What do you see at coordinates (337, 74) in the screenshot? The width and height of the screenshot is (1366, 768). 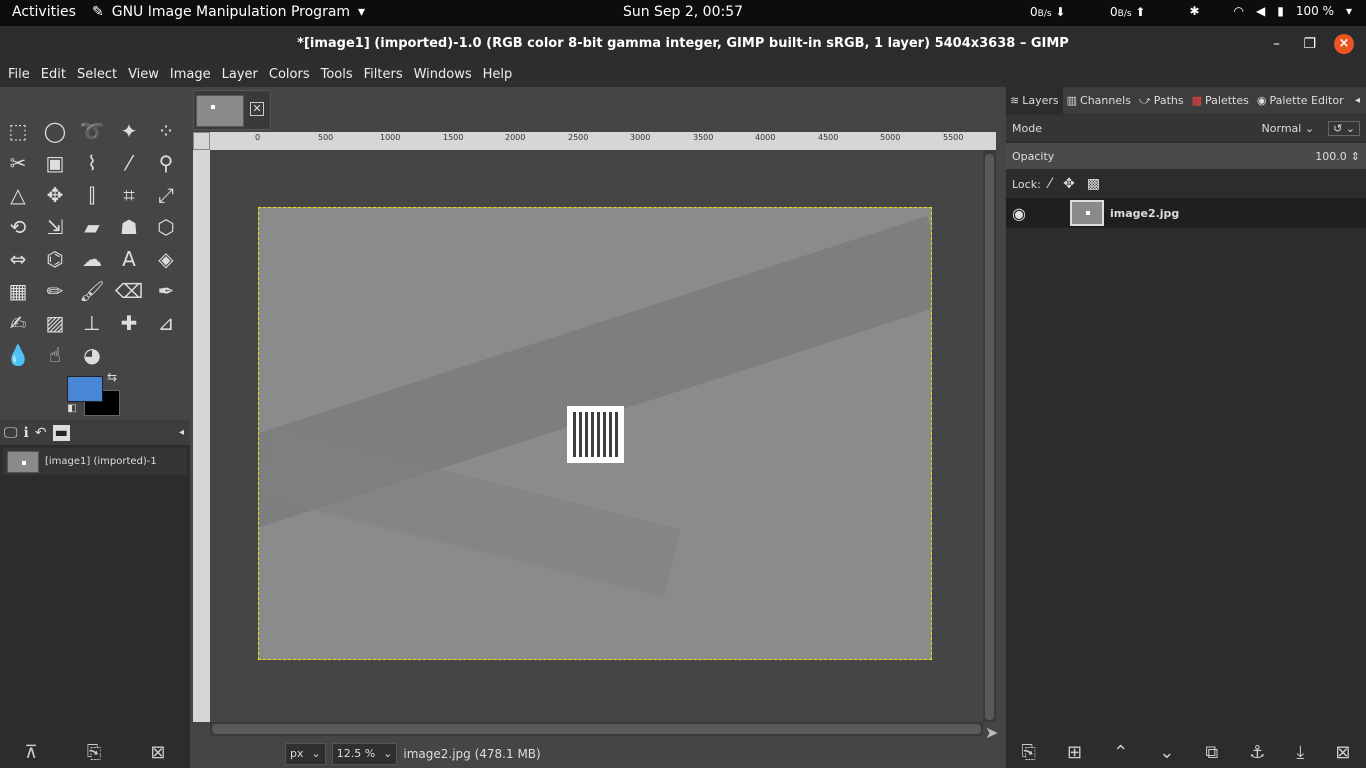 I see `menu-tools: Tools` at bounding box center [337, 74].